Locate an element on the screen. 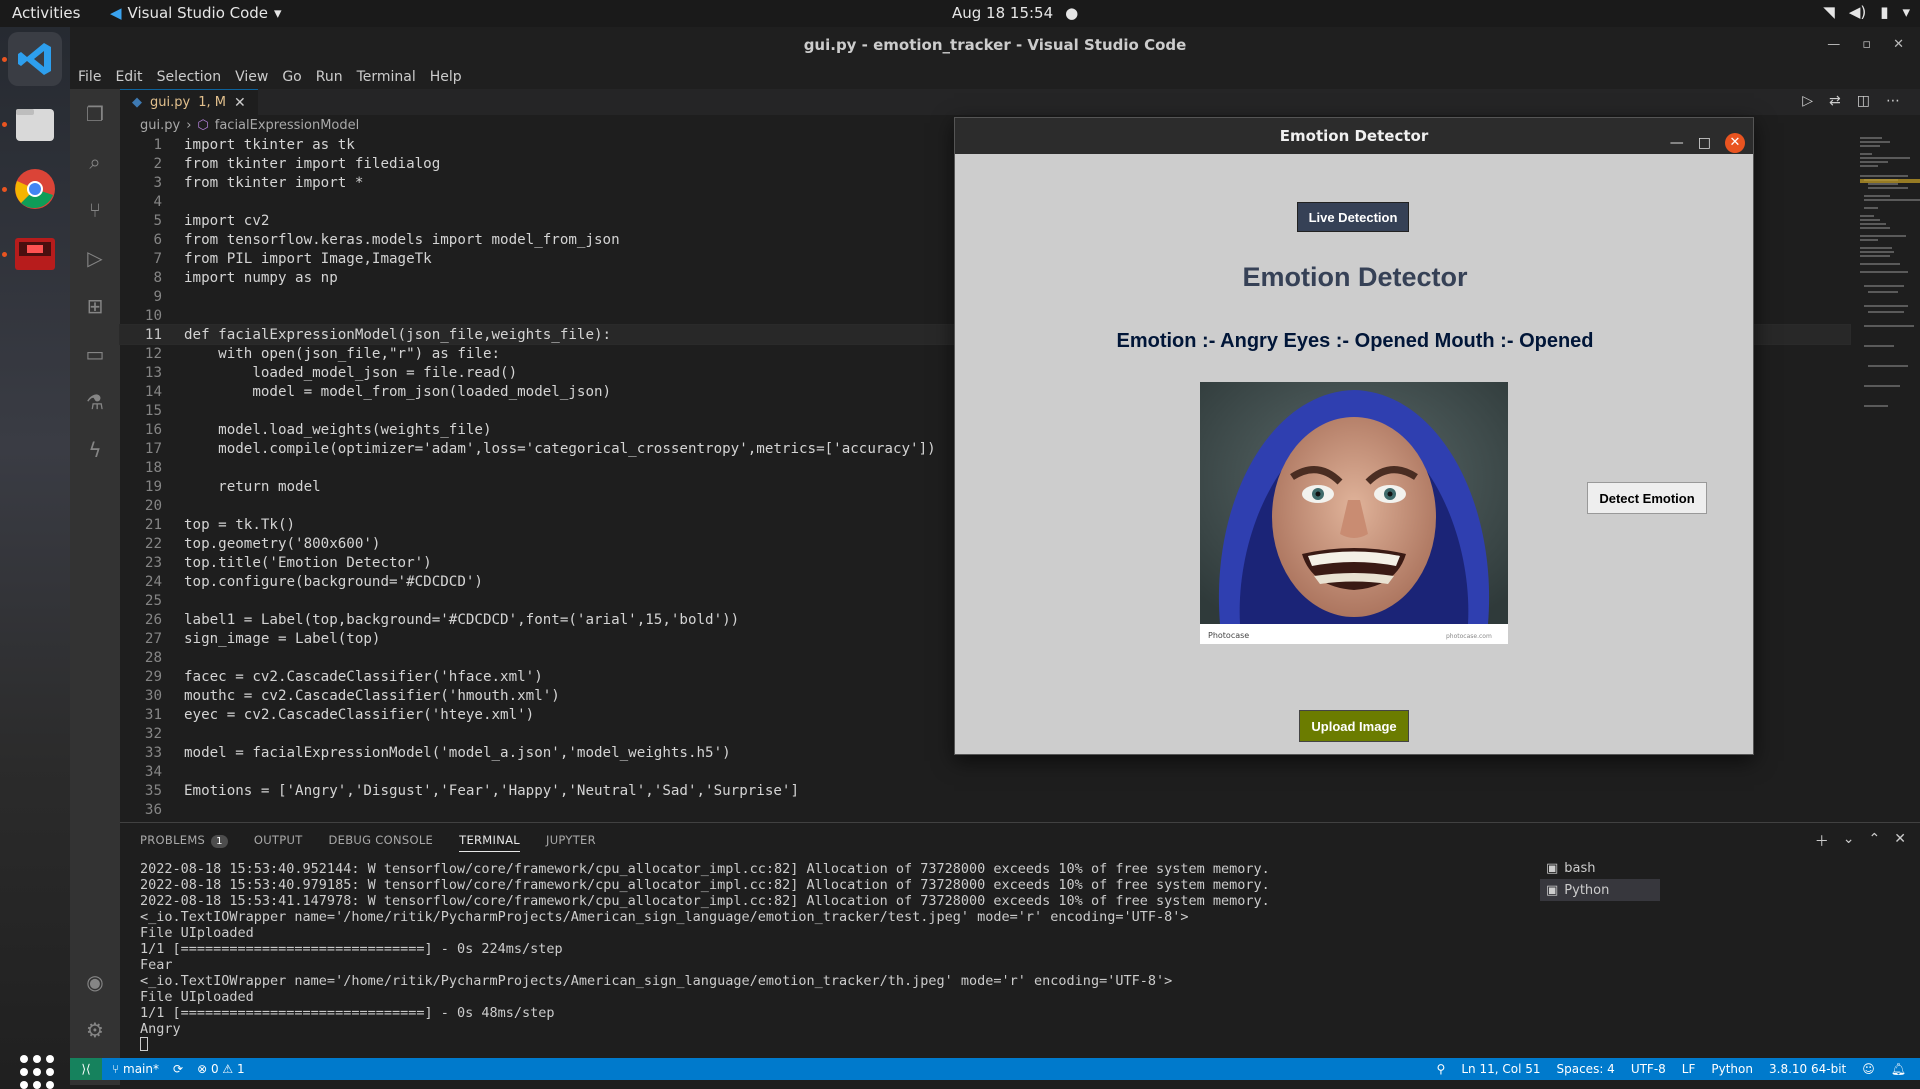 The image size is (1920, 1089). tab-output: OUTPUT is located at coordinates (278, 840).